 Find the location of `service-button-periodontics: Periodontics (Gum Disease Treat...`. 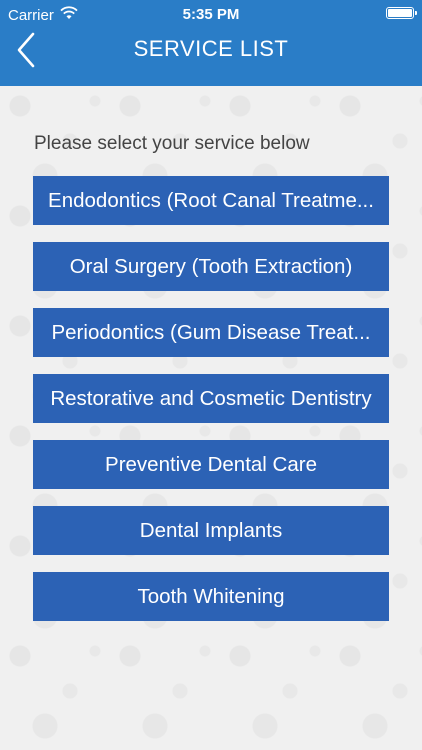

service-button-periodontics: Periodontics (Gum Disease Treat... is located at coordinates (211, 332).